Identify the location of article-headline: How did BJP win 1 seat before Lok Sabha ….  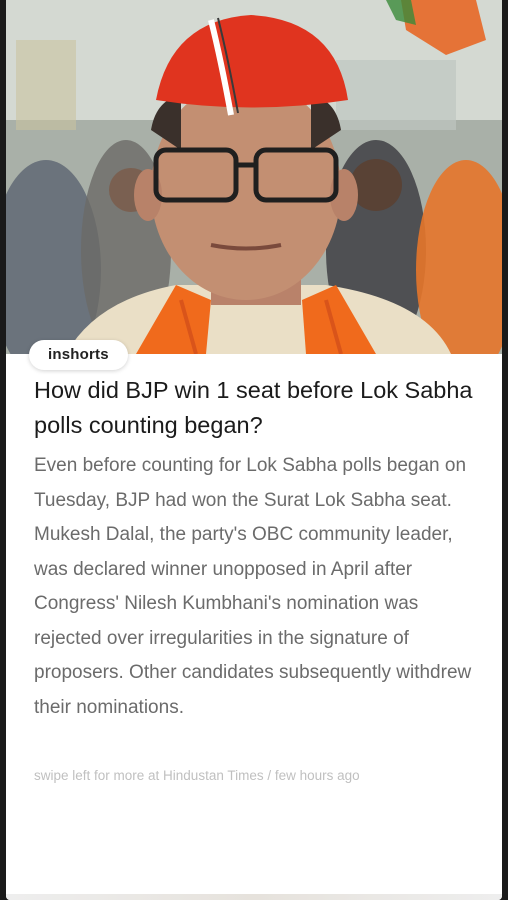
(253, 407).